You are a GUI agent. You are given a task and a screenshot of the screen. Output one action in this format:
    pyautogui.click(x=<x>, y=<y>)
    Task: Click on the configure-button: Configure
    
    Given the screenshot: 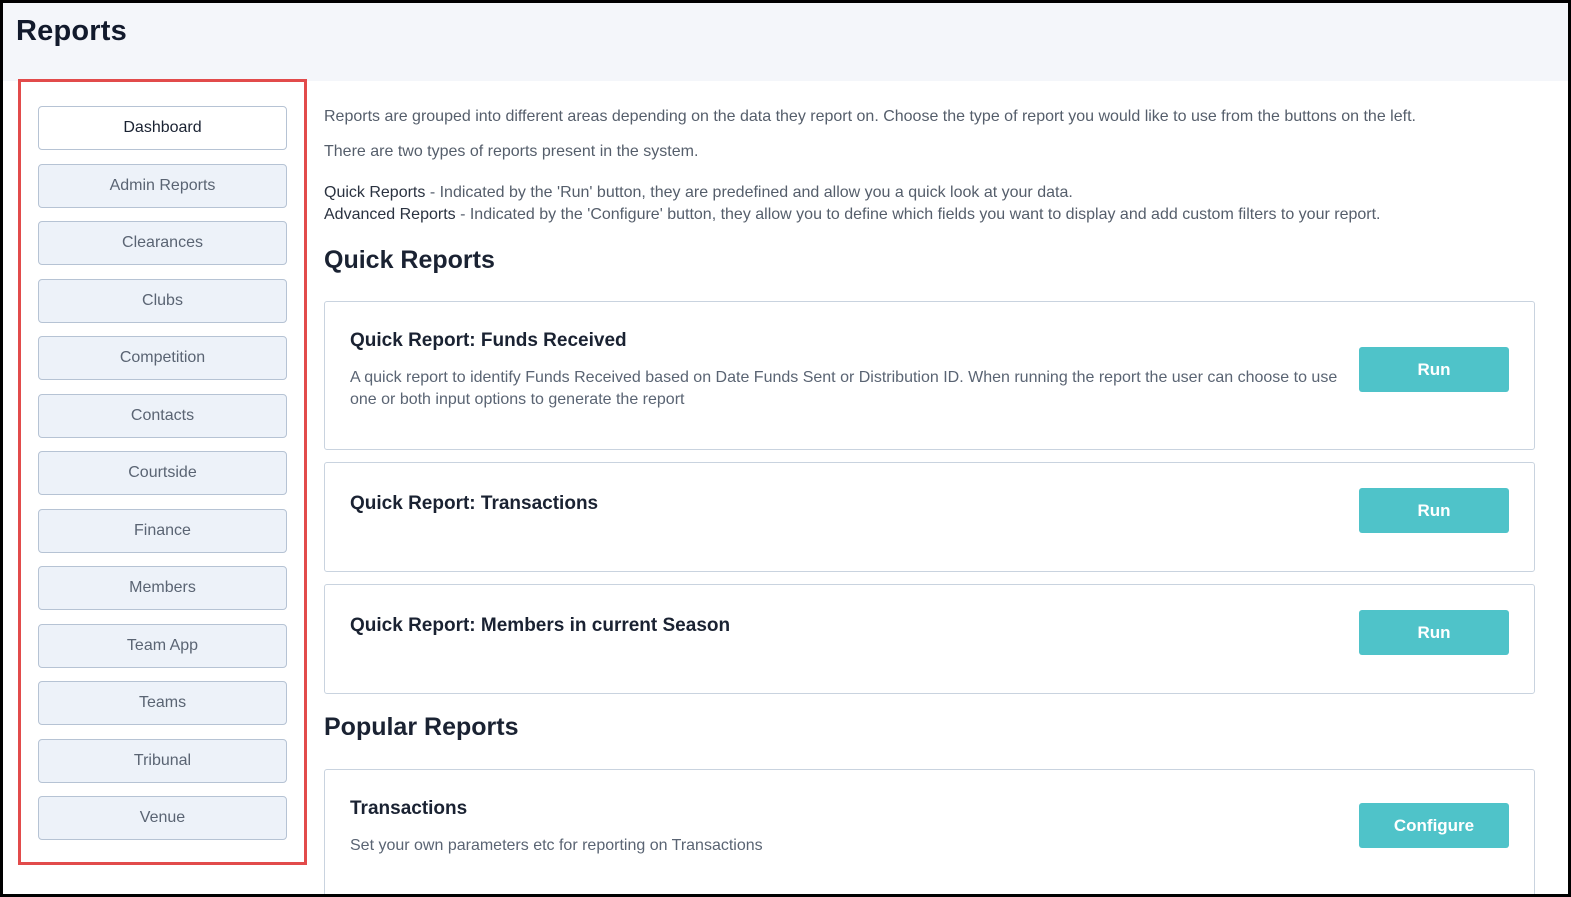 What is the action you would take?
    pyautogui.click(x=1434, y=825)
    